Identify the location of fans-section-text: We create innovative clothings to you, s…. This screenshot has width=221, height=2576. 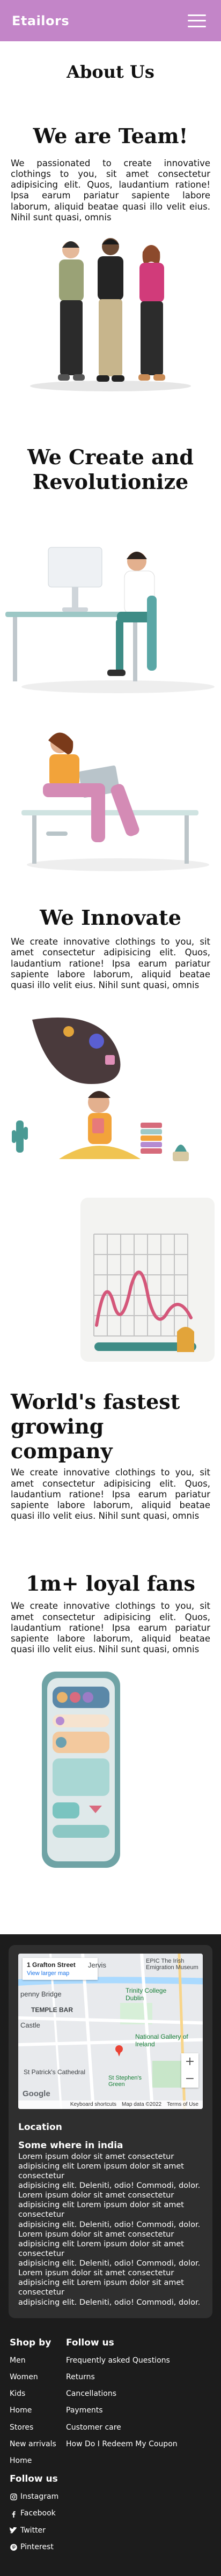
(110, 1628).